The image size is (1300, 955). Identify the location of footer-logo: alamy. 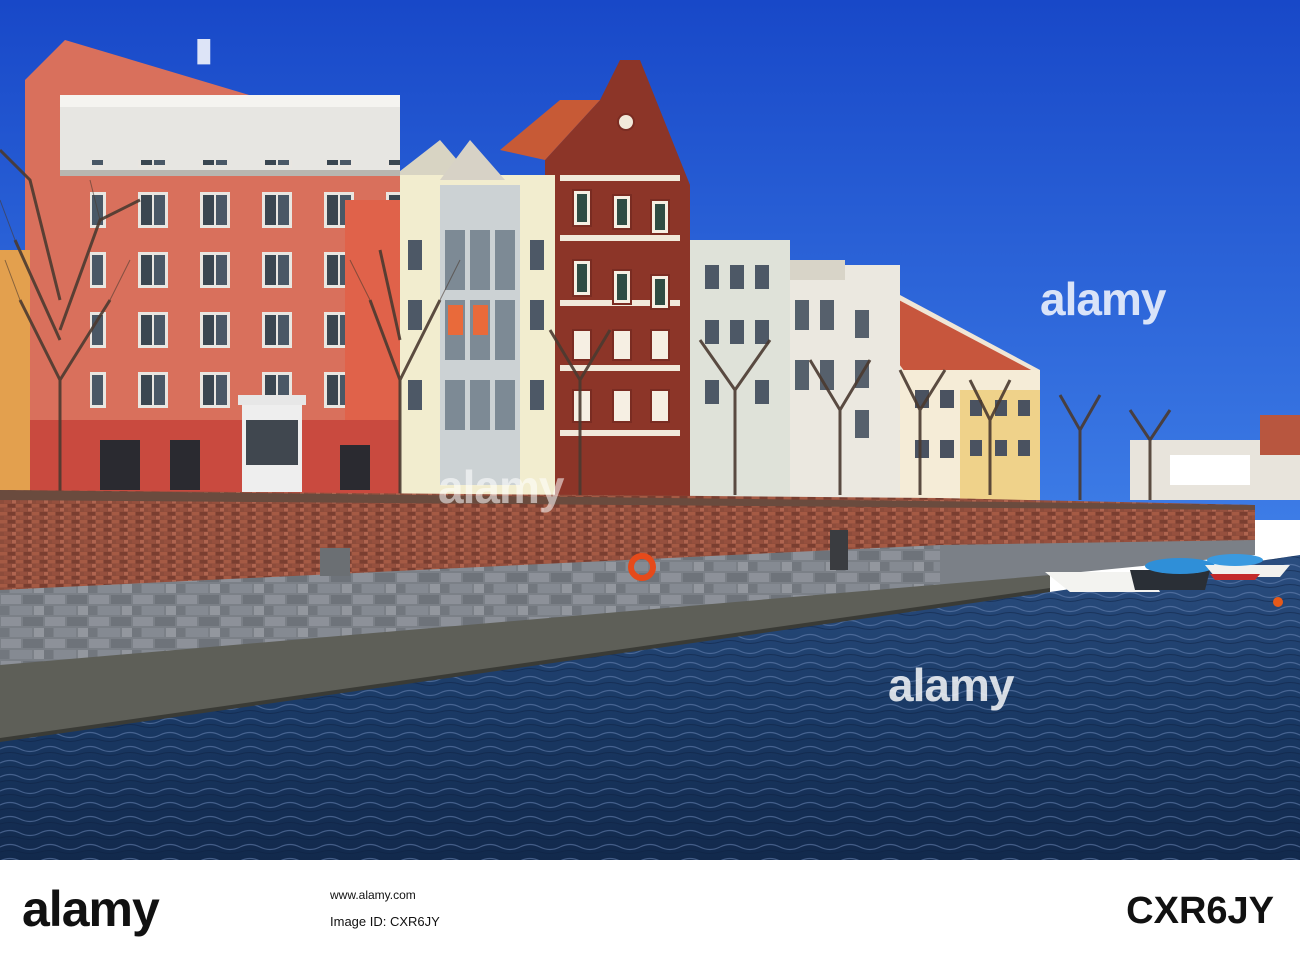
(91, 909).